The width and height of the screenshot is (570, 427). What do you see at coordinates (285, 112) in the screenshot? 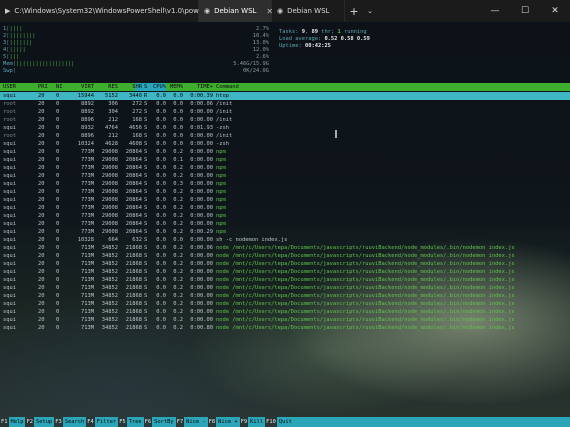
I see `table-row: root 20 0 8892 304 272 S 0.0 0.0 0:00.00/init` at bounding box center [285, 112].